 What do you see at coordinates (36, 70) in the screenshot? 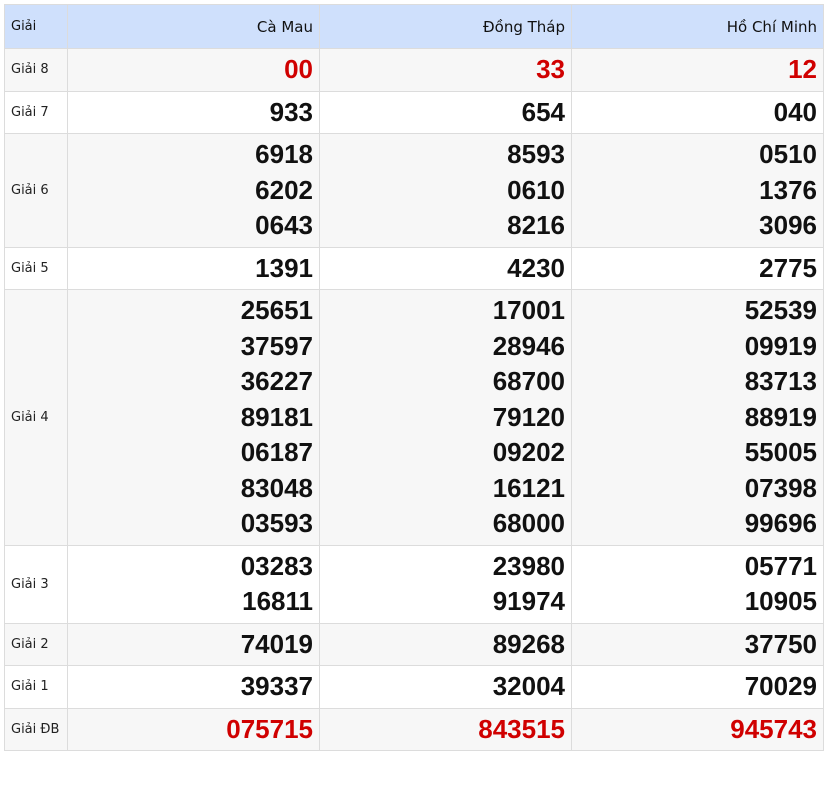
I see `prize-label: Giải 8` at bounding box center [36, 70].